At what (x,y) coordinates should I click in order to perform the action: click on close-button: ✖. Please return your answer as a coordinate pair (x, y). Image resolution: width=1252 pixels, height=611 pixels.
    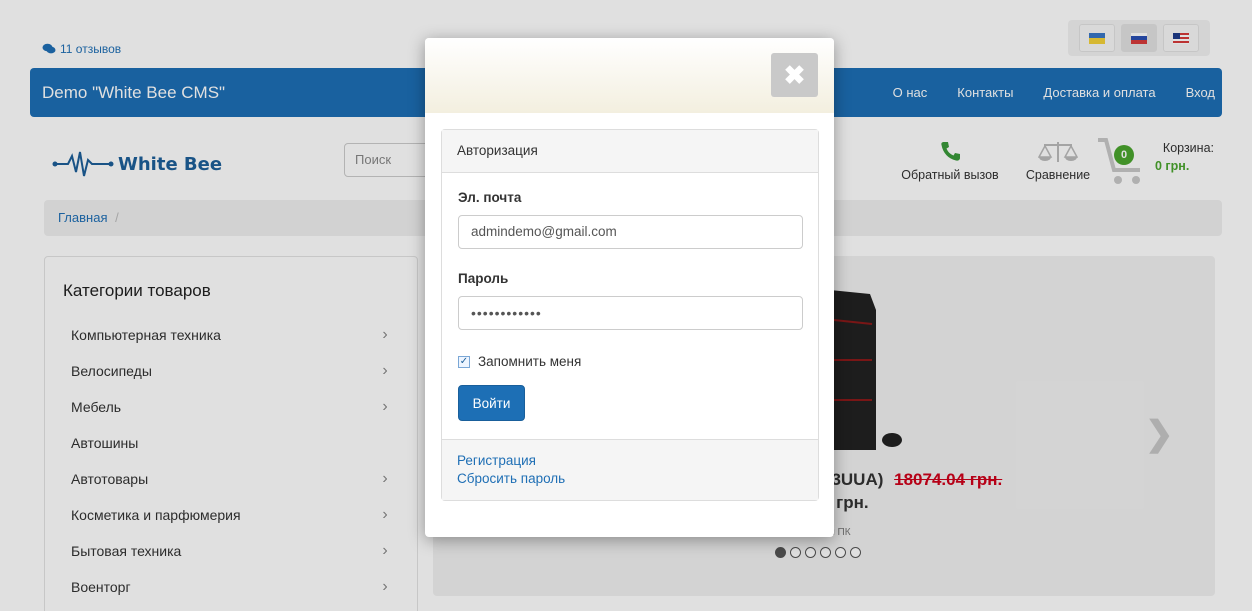
    Looking at the image, I should click on (794, 75).